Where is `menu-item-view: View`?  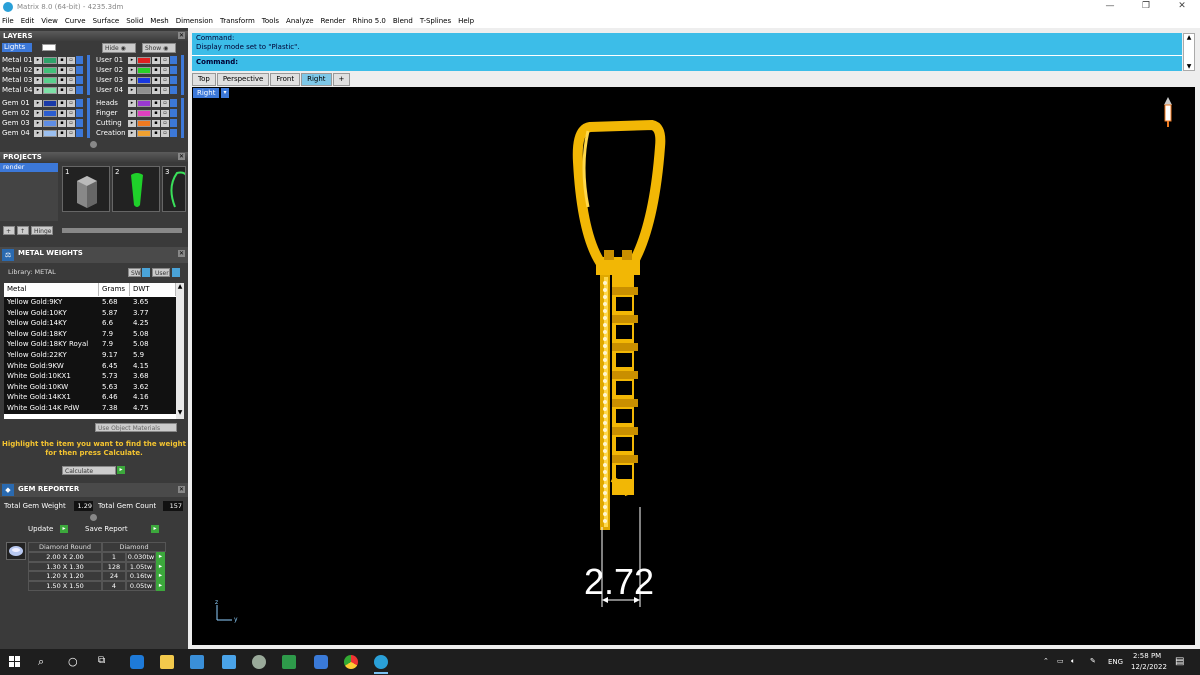 menu-item-view: View is located at coordinates (49, 21).